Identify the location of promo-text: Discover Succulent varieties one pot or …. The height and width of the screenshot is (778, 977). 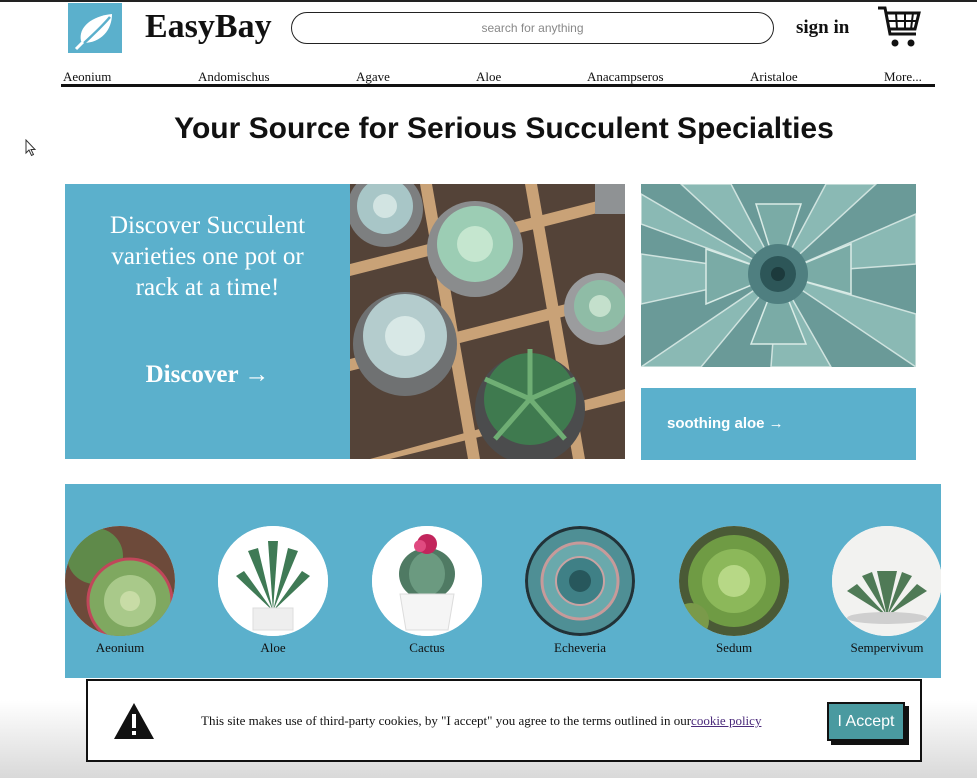
(207, 256).